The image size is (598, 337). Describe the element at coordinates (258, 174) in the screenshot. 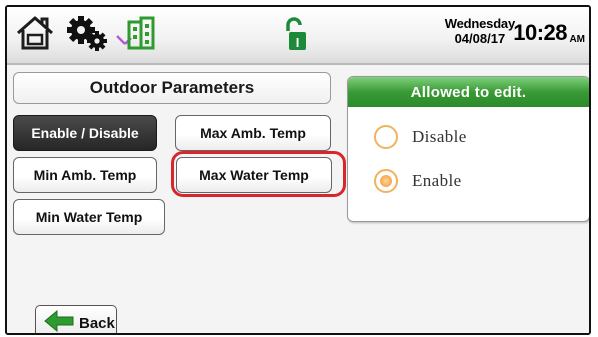

I see `selection-highlight` at that location.